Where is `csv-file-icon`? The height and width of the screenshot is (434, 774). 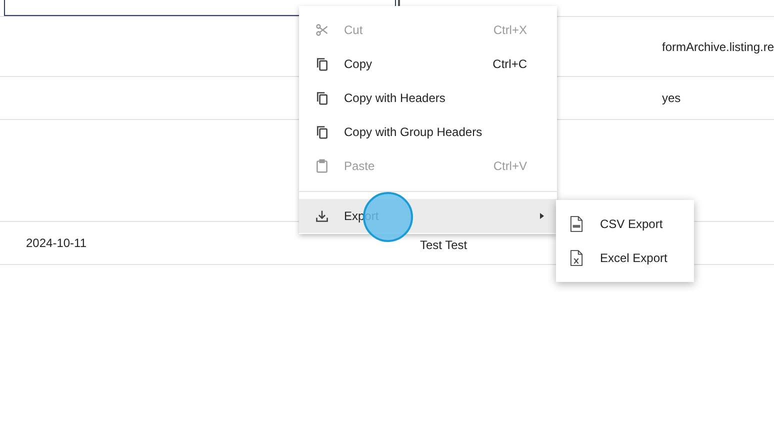
csv-file-icon is located at coordinates (576, 224).